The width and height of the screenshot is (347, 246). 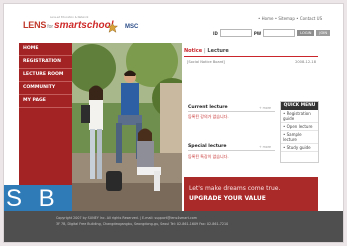 I want to click on pw-label: PW, so click(x=257, y=33).